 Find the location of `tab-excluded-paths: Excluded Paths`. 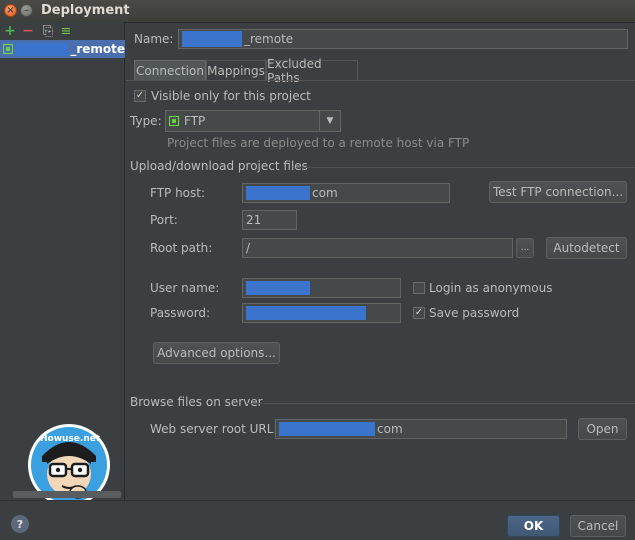

tab-excluded-paths: Excluded Paths is located at coordinates (312, 71).